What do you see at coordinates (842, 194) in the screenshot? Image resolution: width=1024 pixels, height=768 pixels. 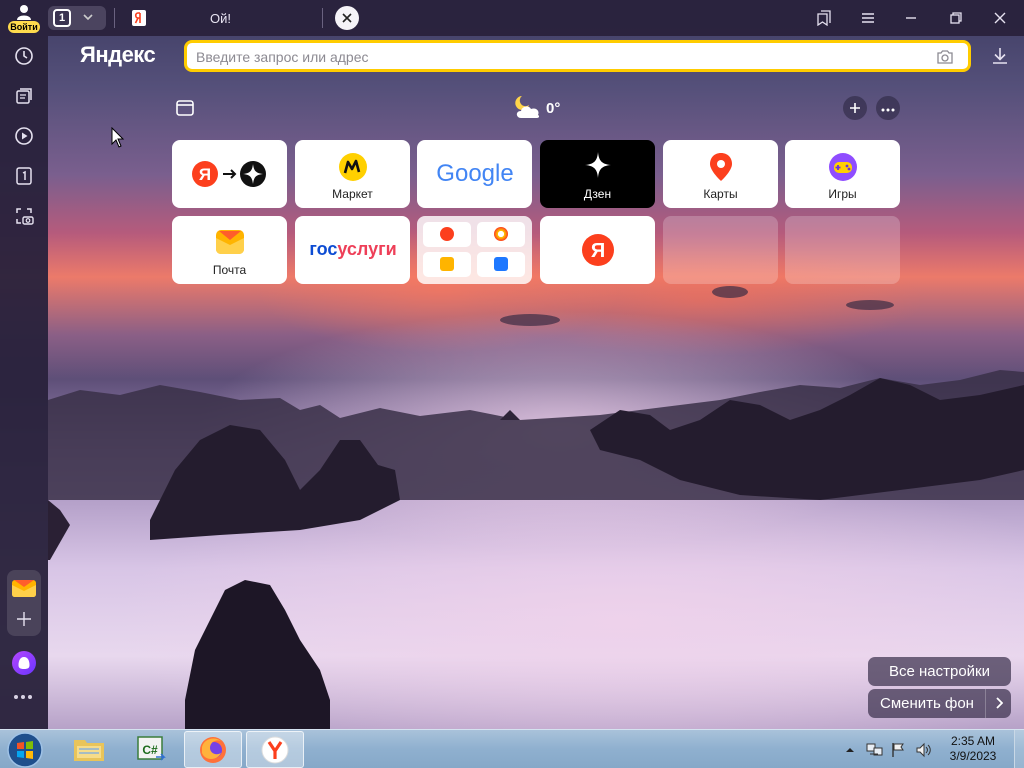 I see `tile-label: Игры` at bounding box center [842, 194].